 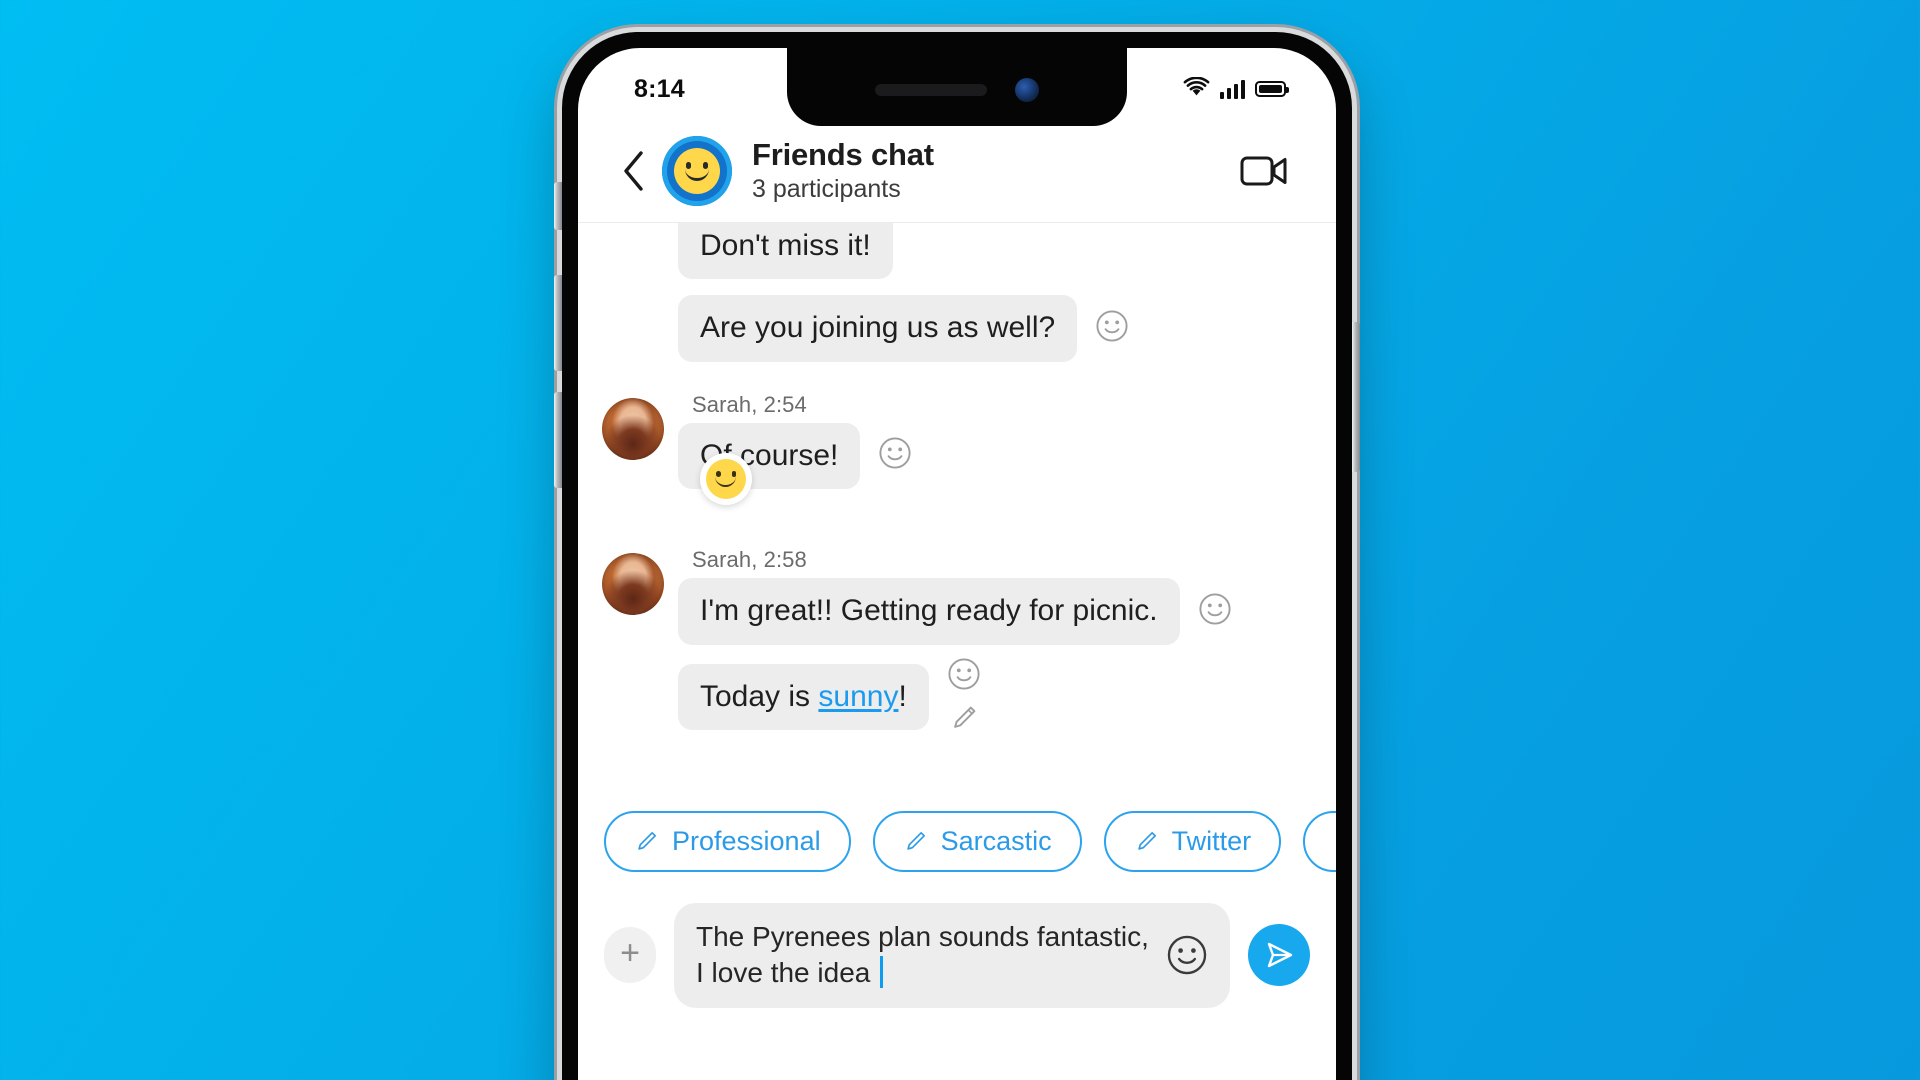 I want to click on back-button, so click(x=634, y=171).